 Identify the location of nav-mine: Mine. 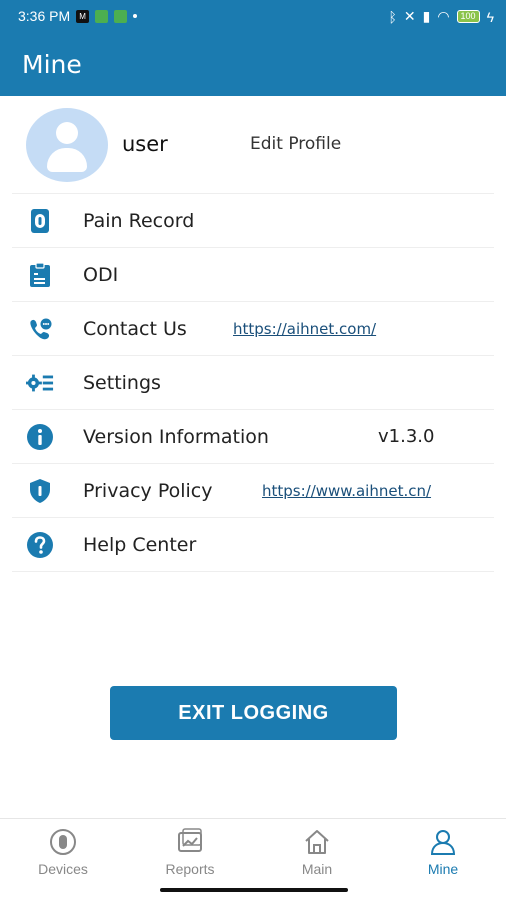
(443, 856).